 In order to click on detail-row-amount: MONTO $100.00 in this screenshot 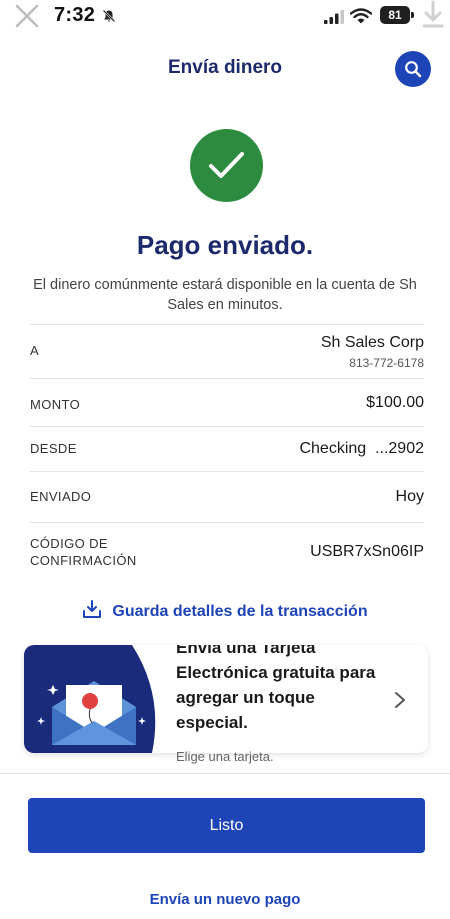, I will do `click(227, 403)`.